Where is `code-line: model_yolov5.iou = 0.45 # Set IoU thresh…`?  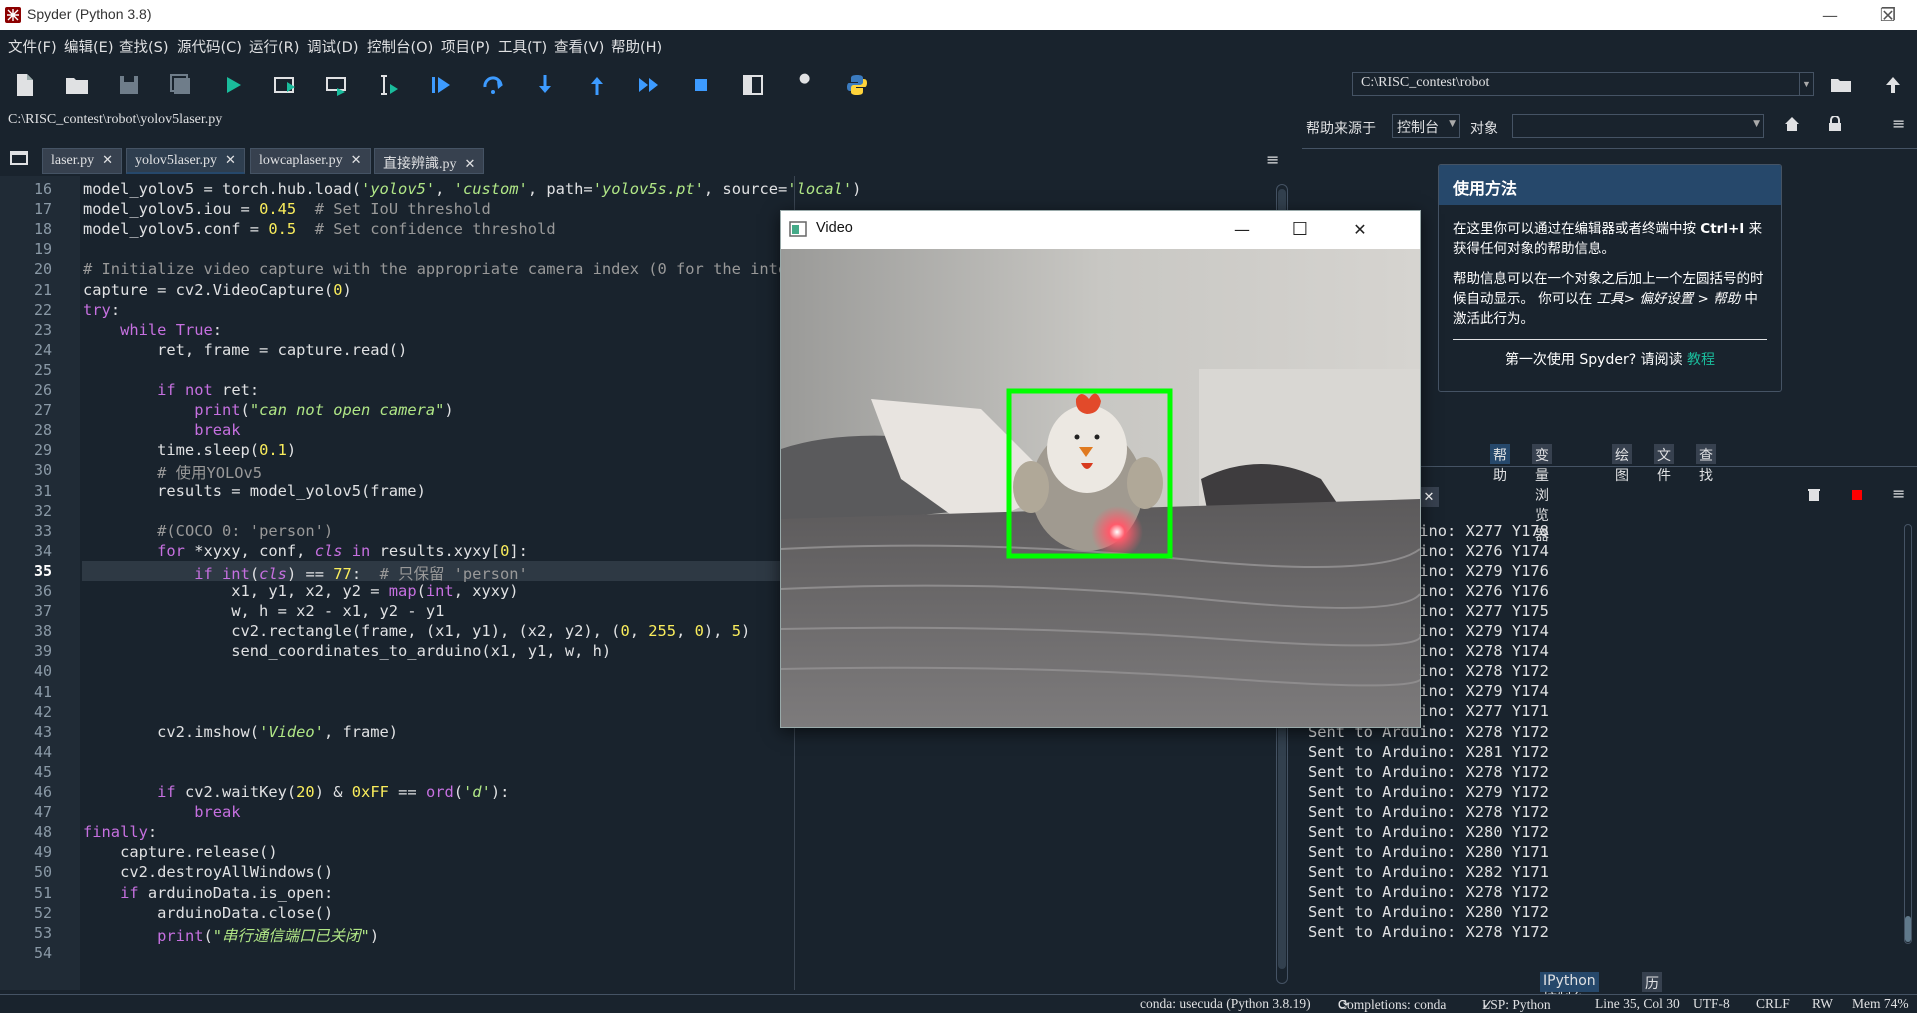 code-line: model_yolov5.iou = 0.45 # Set IoU thresh… is located at coordinates (287, 209).